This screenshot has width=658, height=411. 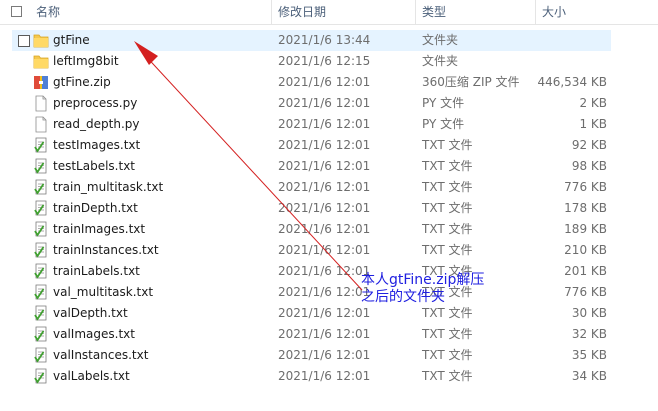 I want to click on file-name: testImages.txt, so click(x=97, y=145).